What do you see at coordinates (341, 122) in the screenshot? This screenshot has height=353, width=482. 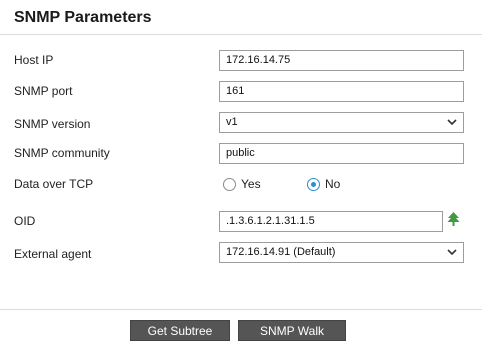 I see `snmp-version-select: v1` at bounding box center [341, 122].